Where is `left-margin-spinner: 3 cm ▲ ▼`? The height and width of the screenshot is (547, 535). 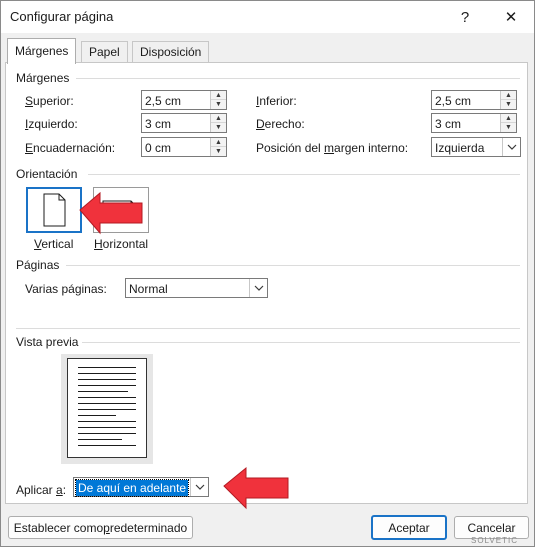 left-margin-spinner: 3 cm ▲ ▼ is located at coordinates (184, 123).